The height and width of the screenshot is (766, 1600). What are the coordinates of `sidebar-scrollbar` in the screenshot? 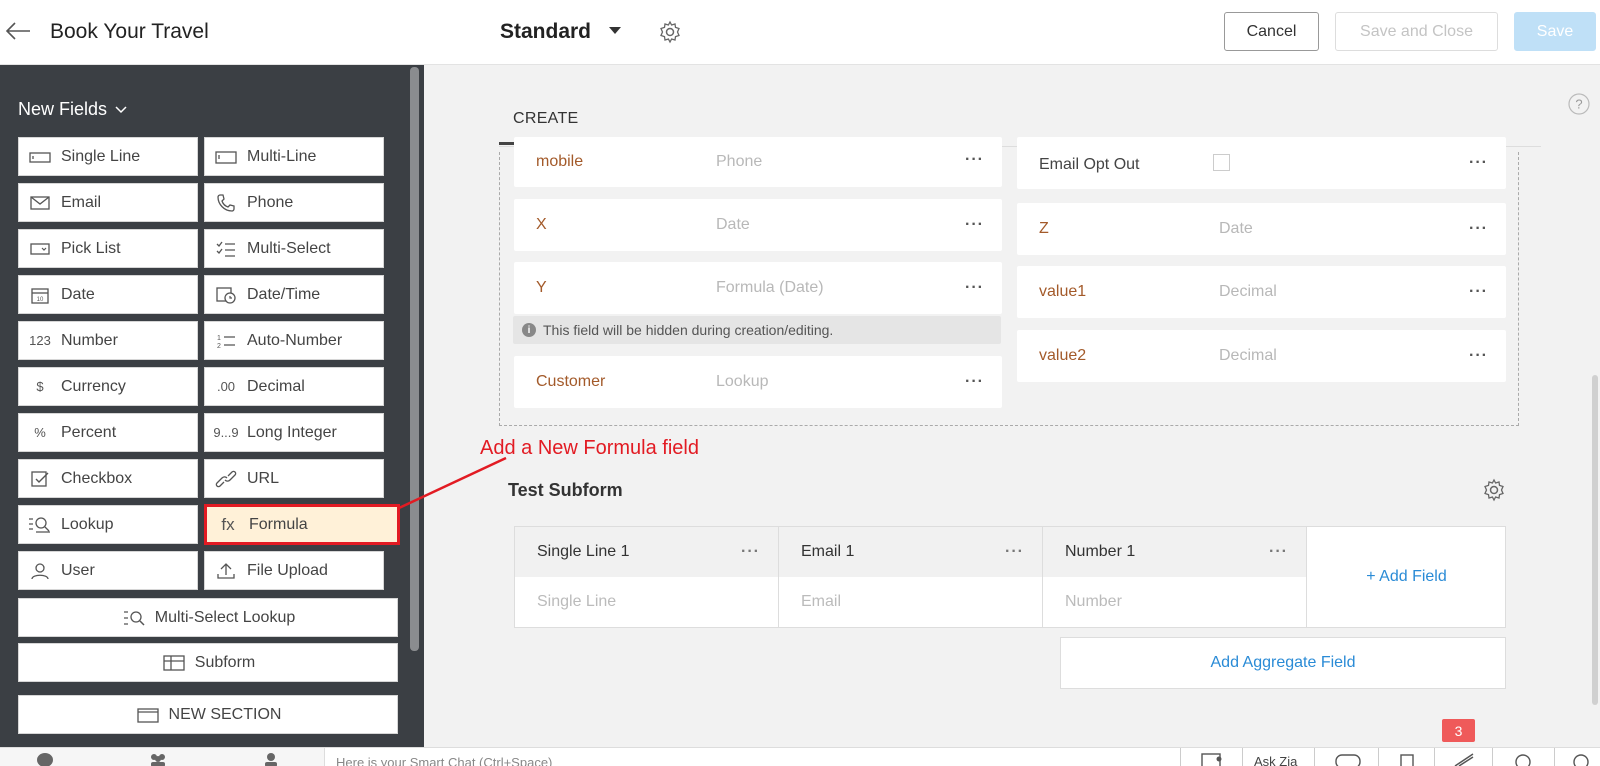 It's located at (414, 359).